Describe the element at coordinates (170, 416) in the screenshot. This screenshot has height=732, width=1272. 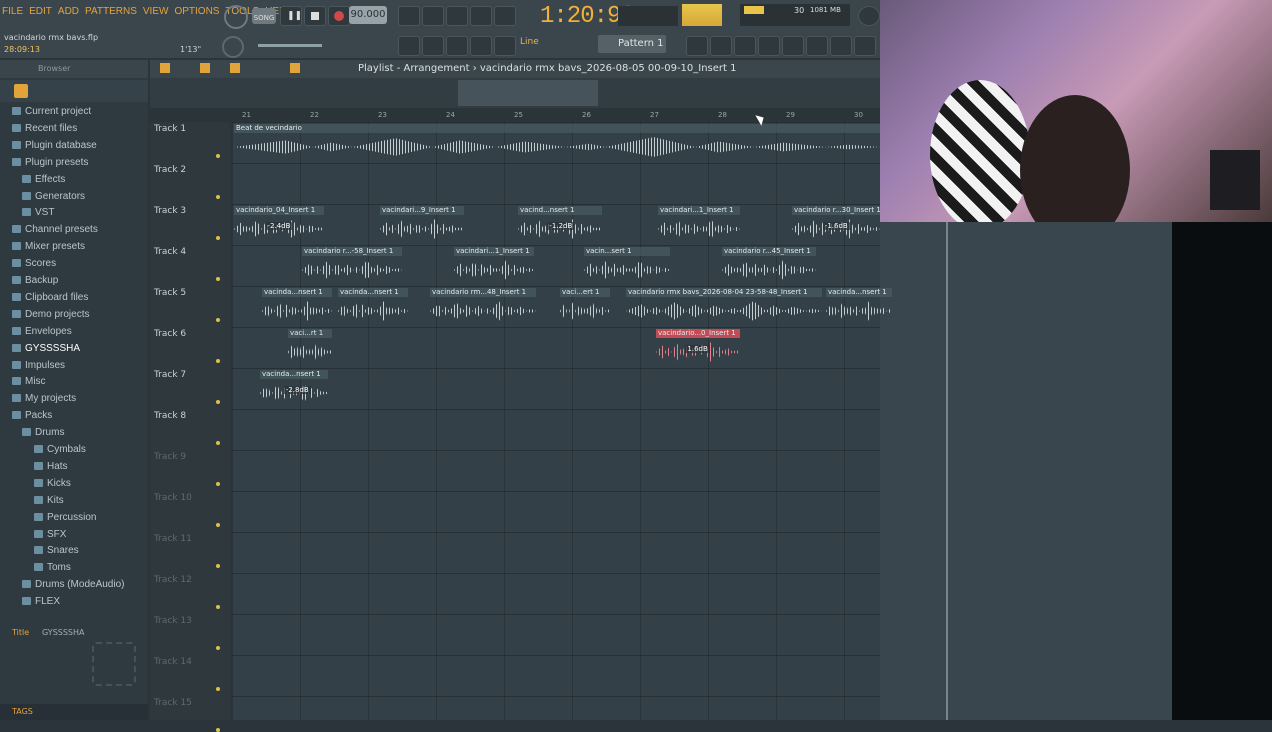
I see `track-name: Track 8` at that location.